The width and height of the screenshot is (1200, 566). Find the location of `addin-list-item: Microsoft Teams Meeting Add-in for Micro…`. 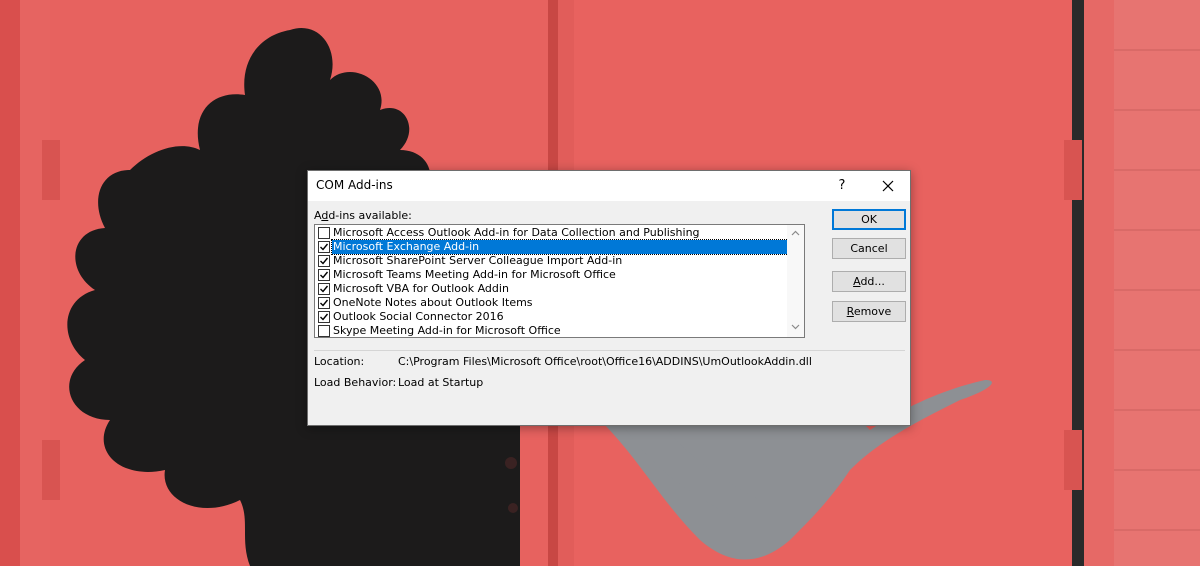

addin-list-item: Microsoft Teams Meeting Add-in for Micro… is located at coordinates (560, 275).